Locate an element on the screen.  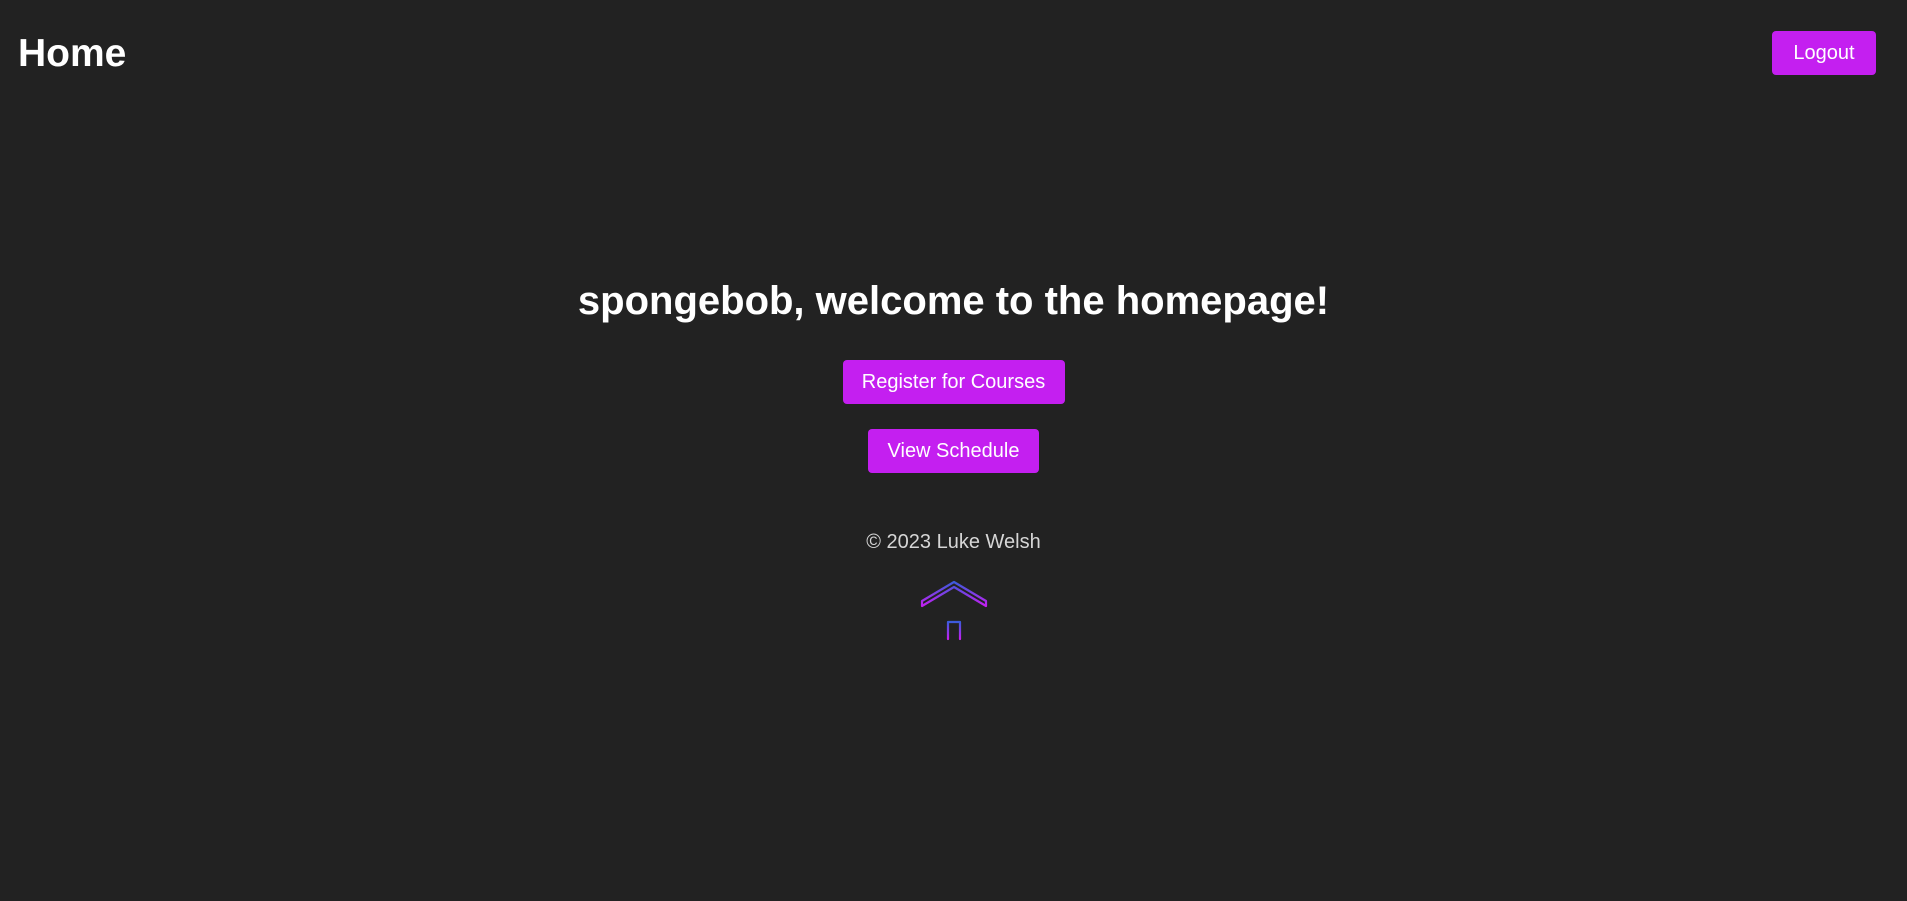
copyright-text: © 2023 Luke Welsh is located at coordinates (953, 542).